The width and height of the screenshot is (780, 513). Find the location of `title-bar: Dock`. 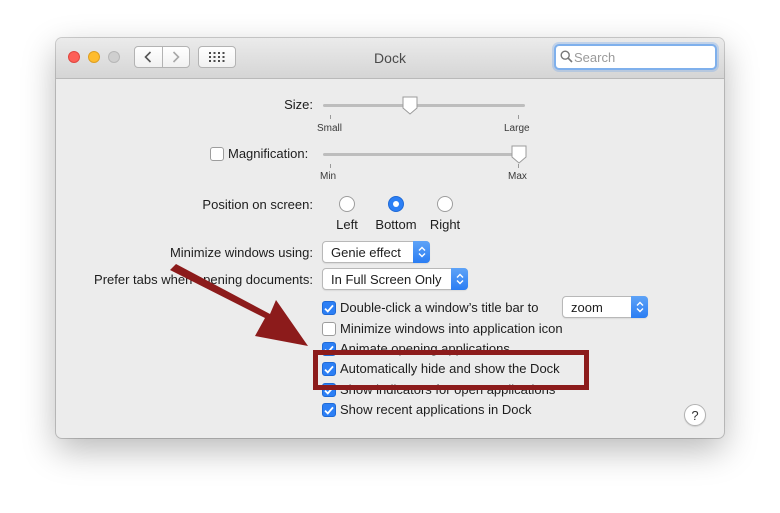

title-bar: Dock is located at coordinates (390, 58).